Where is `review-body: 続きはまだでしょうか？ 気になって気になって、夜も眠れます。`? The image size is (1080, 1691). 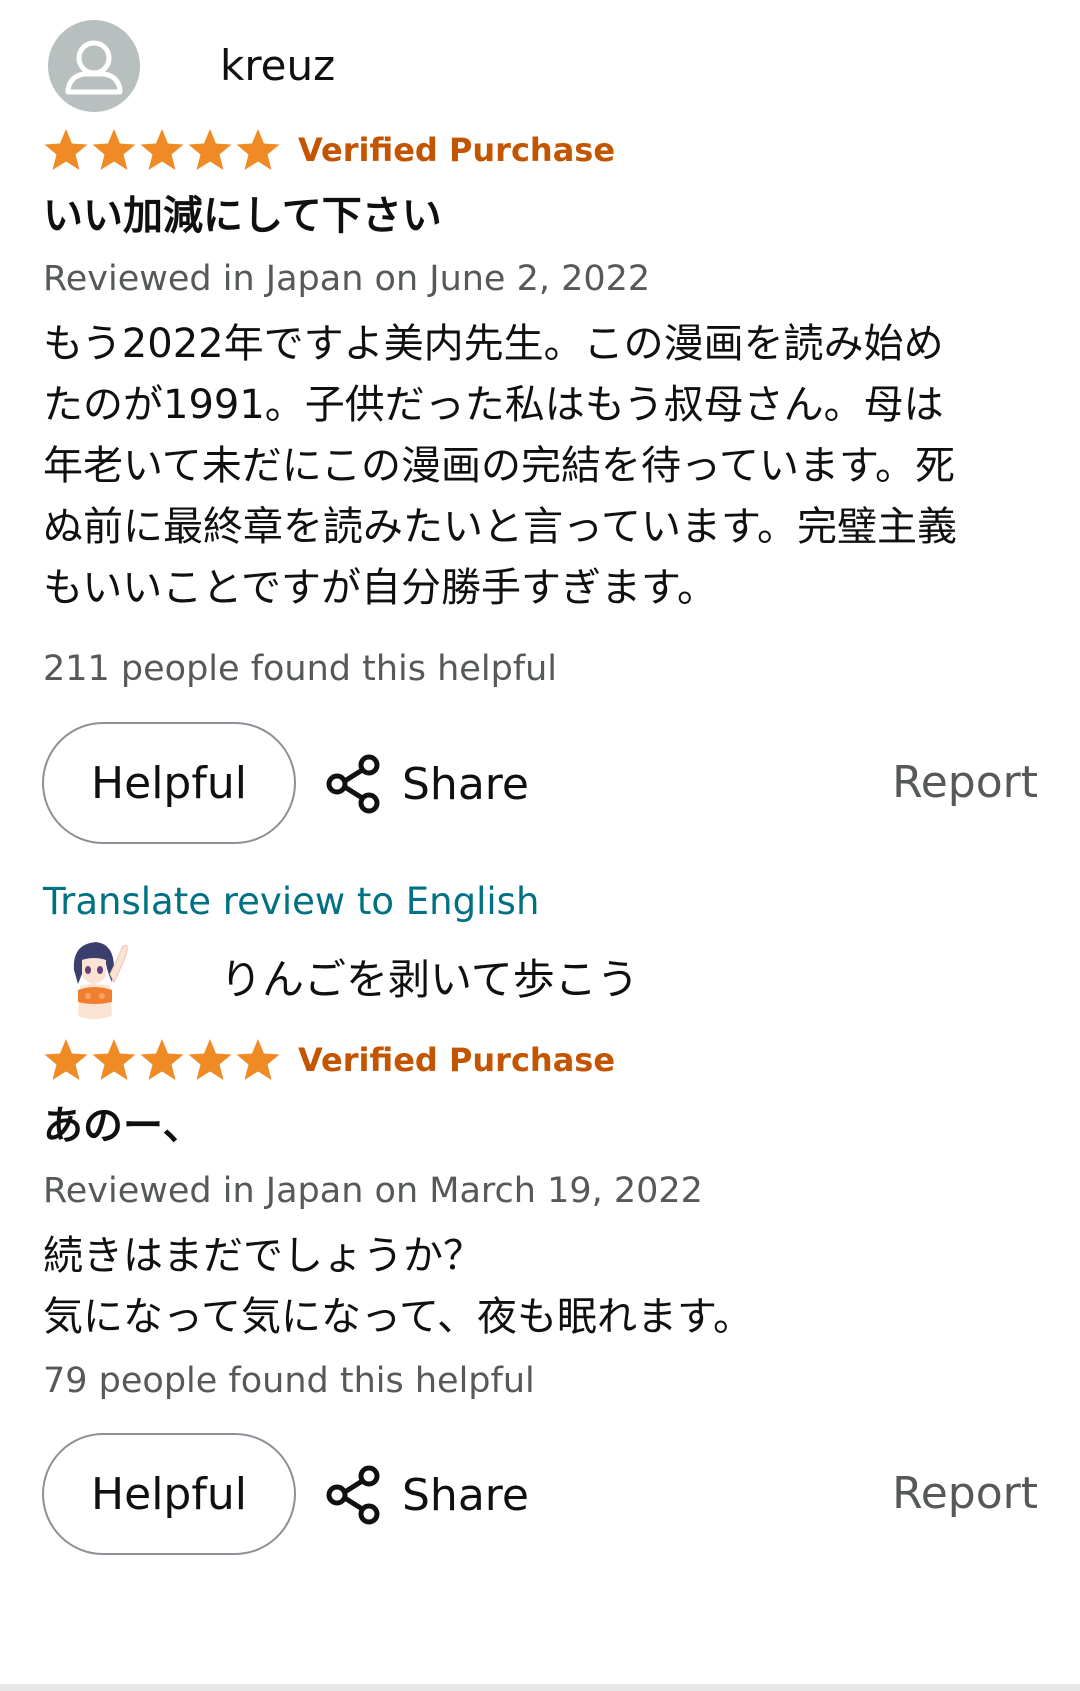 review-body: 続きはまだでしょうか？ 気になって気になって、夜も眠れます。 is located at coordinates (543, 1287).